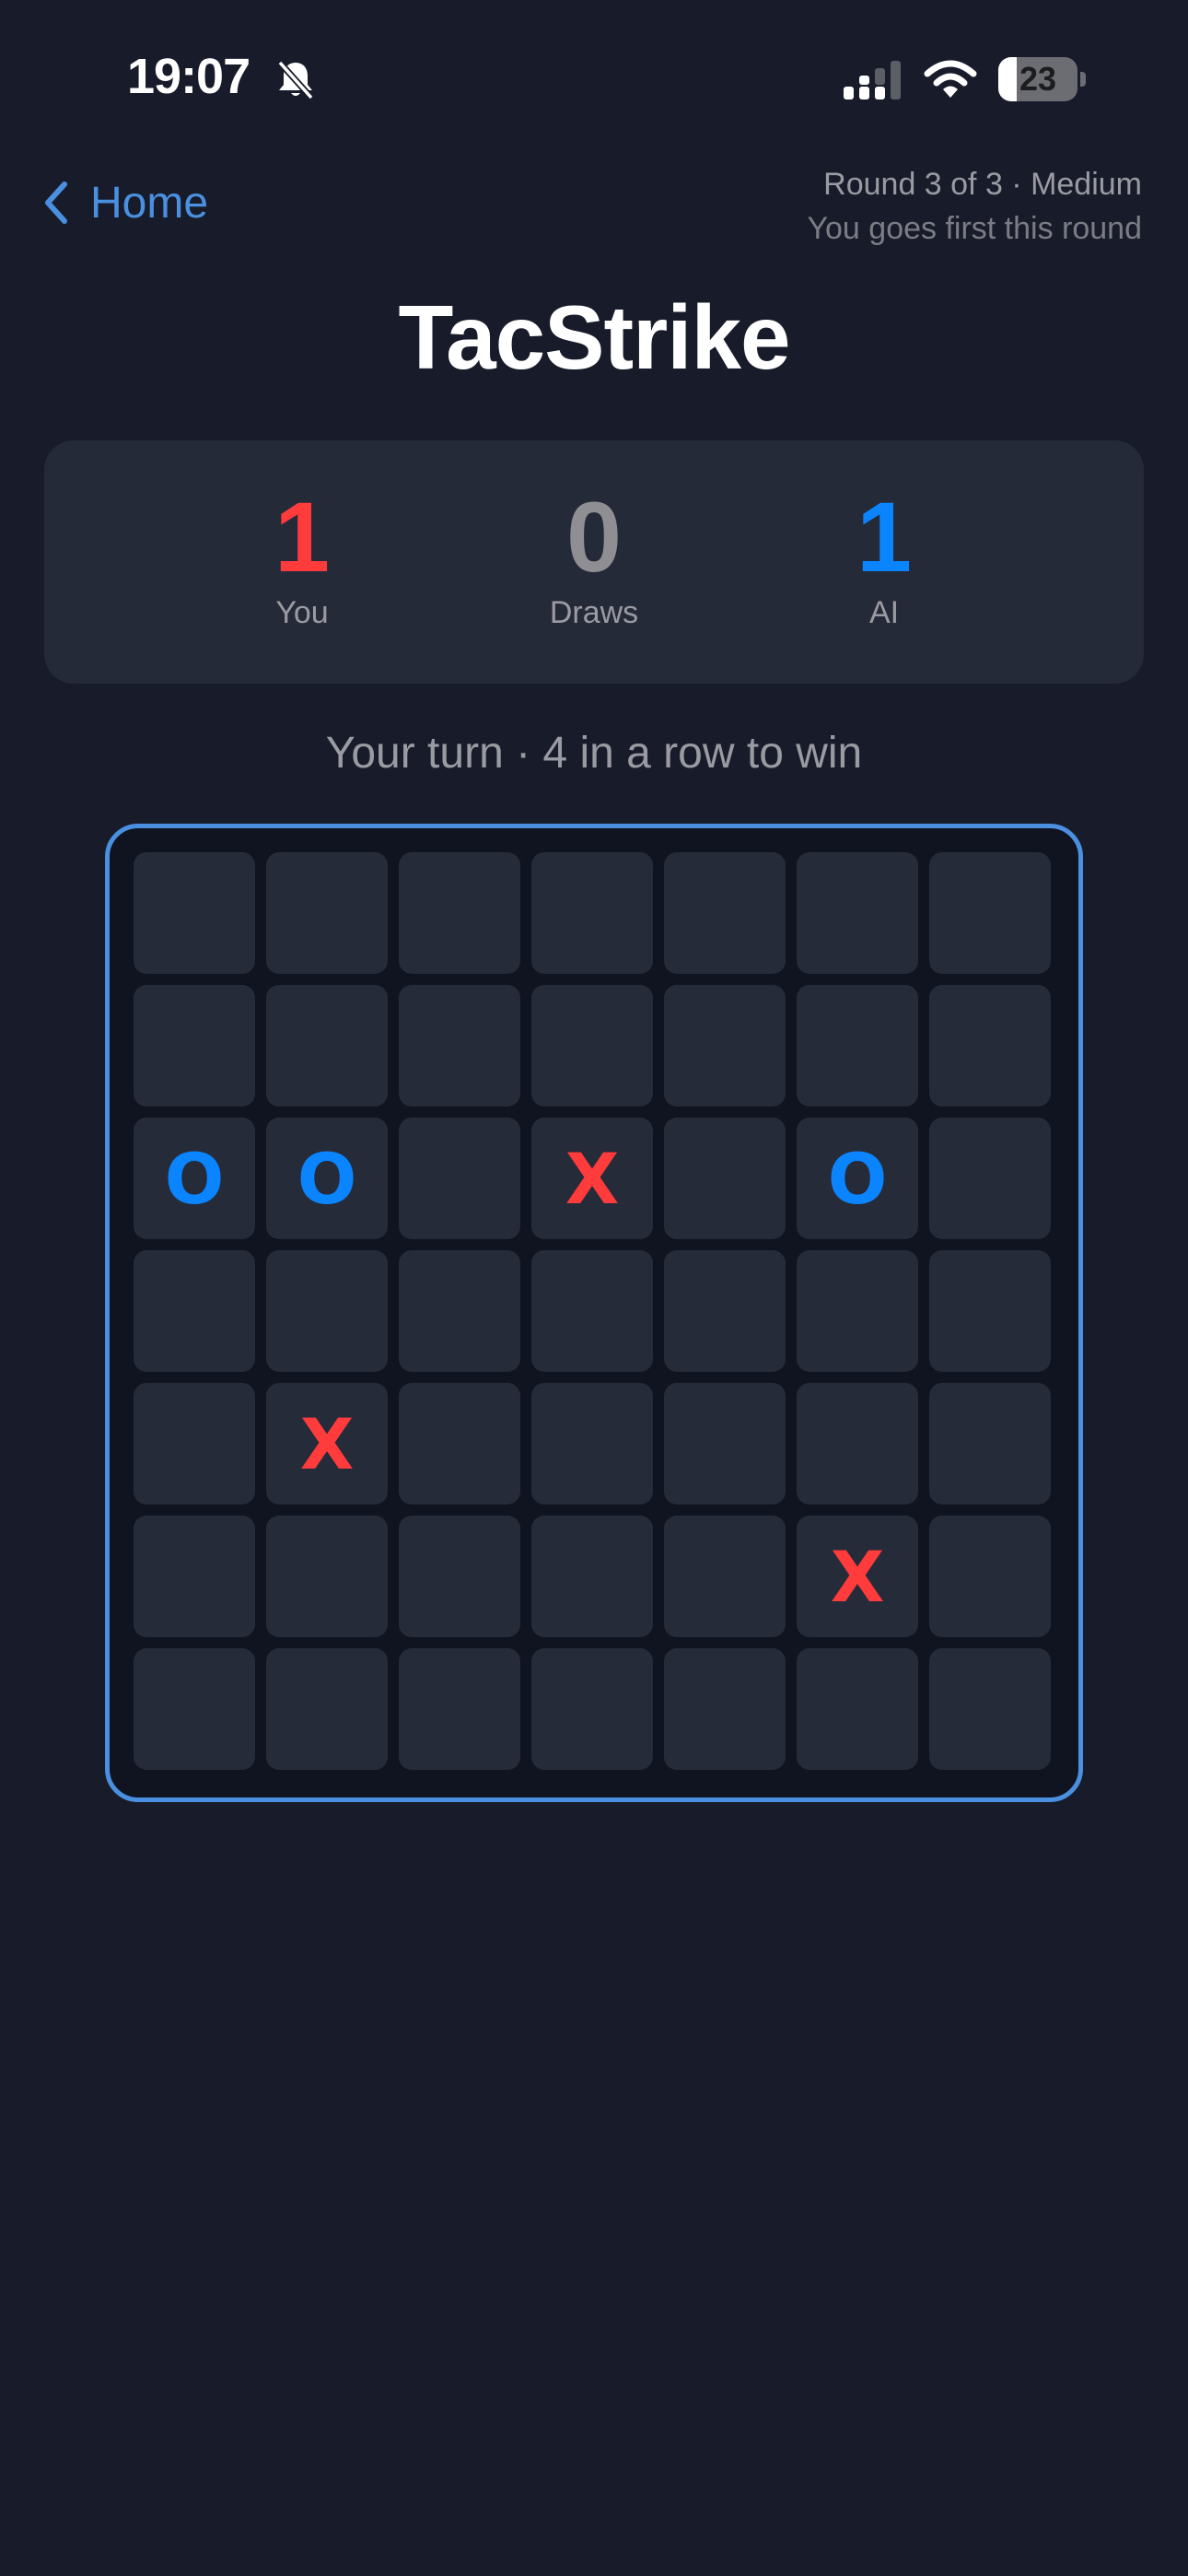  What do you see at coordinates (592, 1576) in the screenshot?
I see `board-cell-r5-c3` at bounding box center [592, 1576].